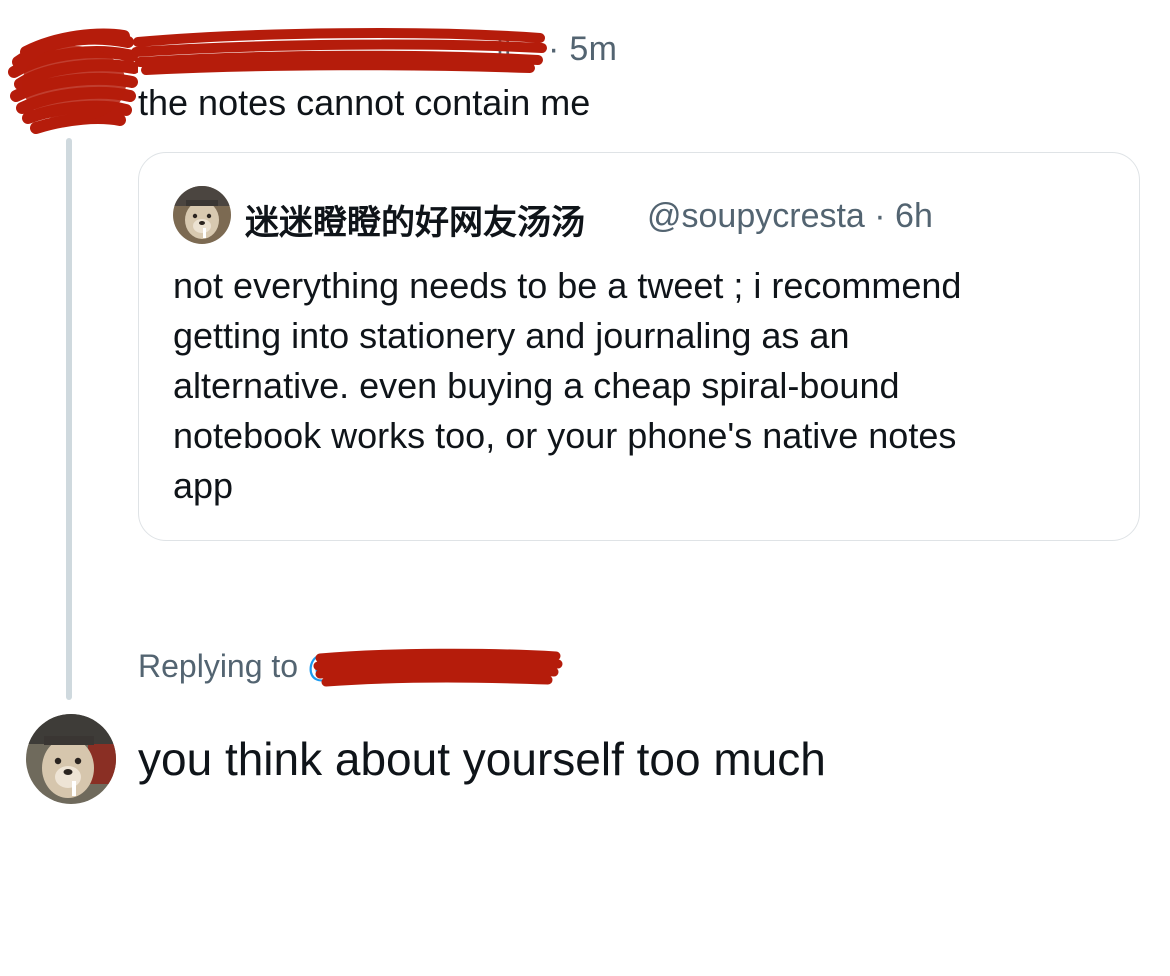 The image size is (1170, 976). I want to click on tweet-text: the notes cannot contain me, so click(364, 102).